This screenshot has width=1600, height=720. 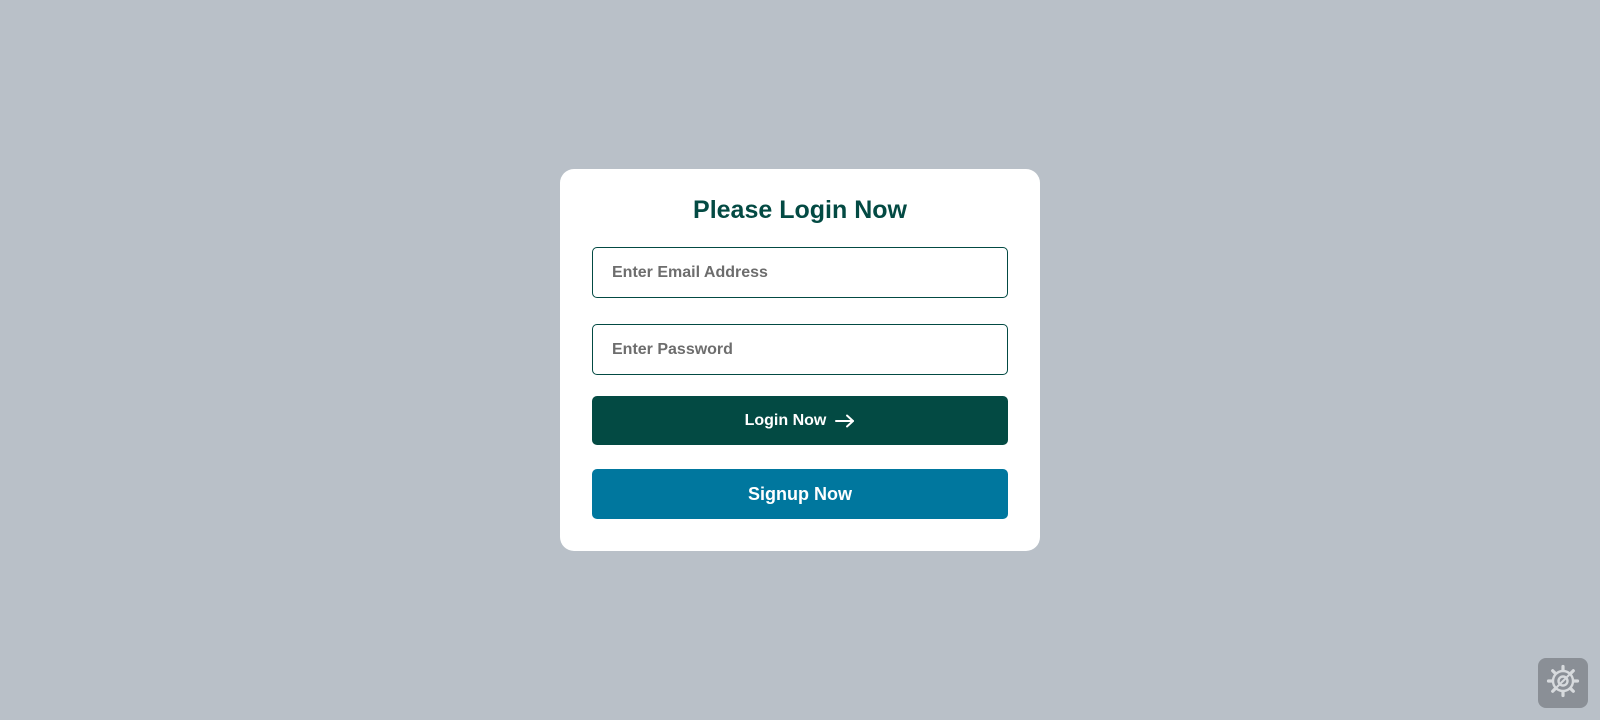 I want to click on settings-widget-button, so click(x=1563, y=683).